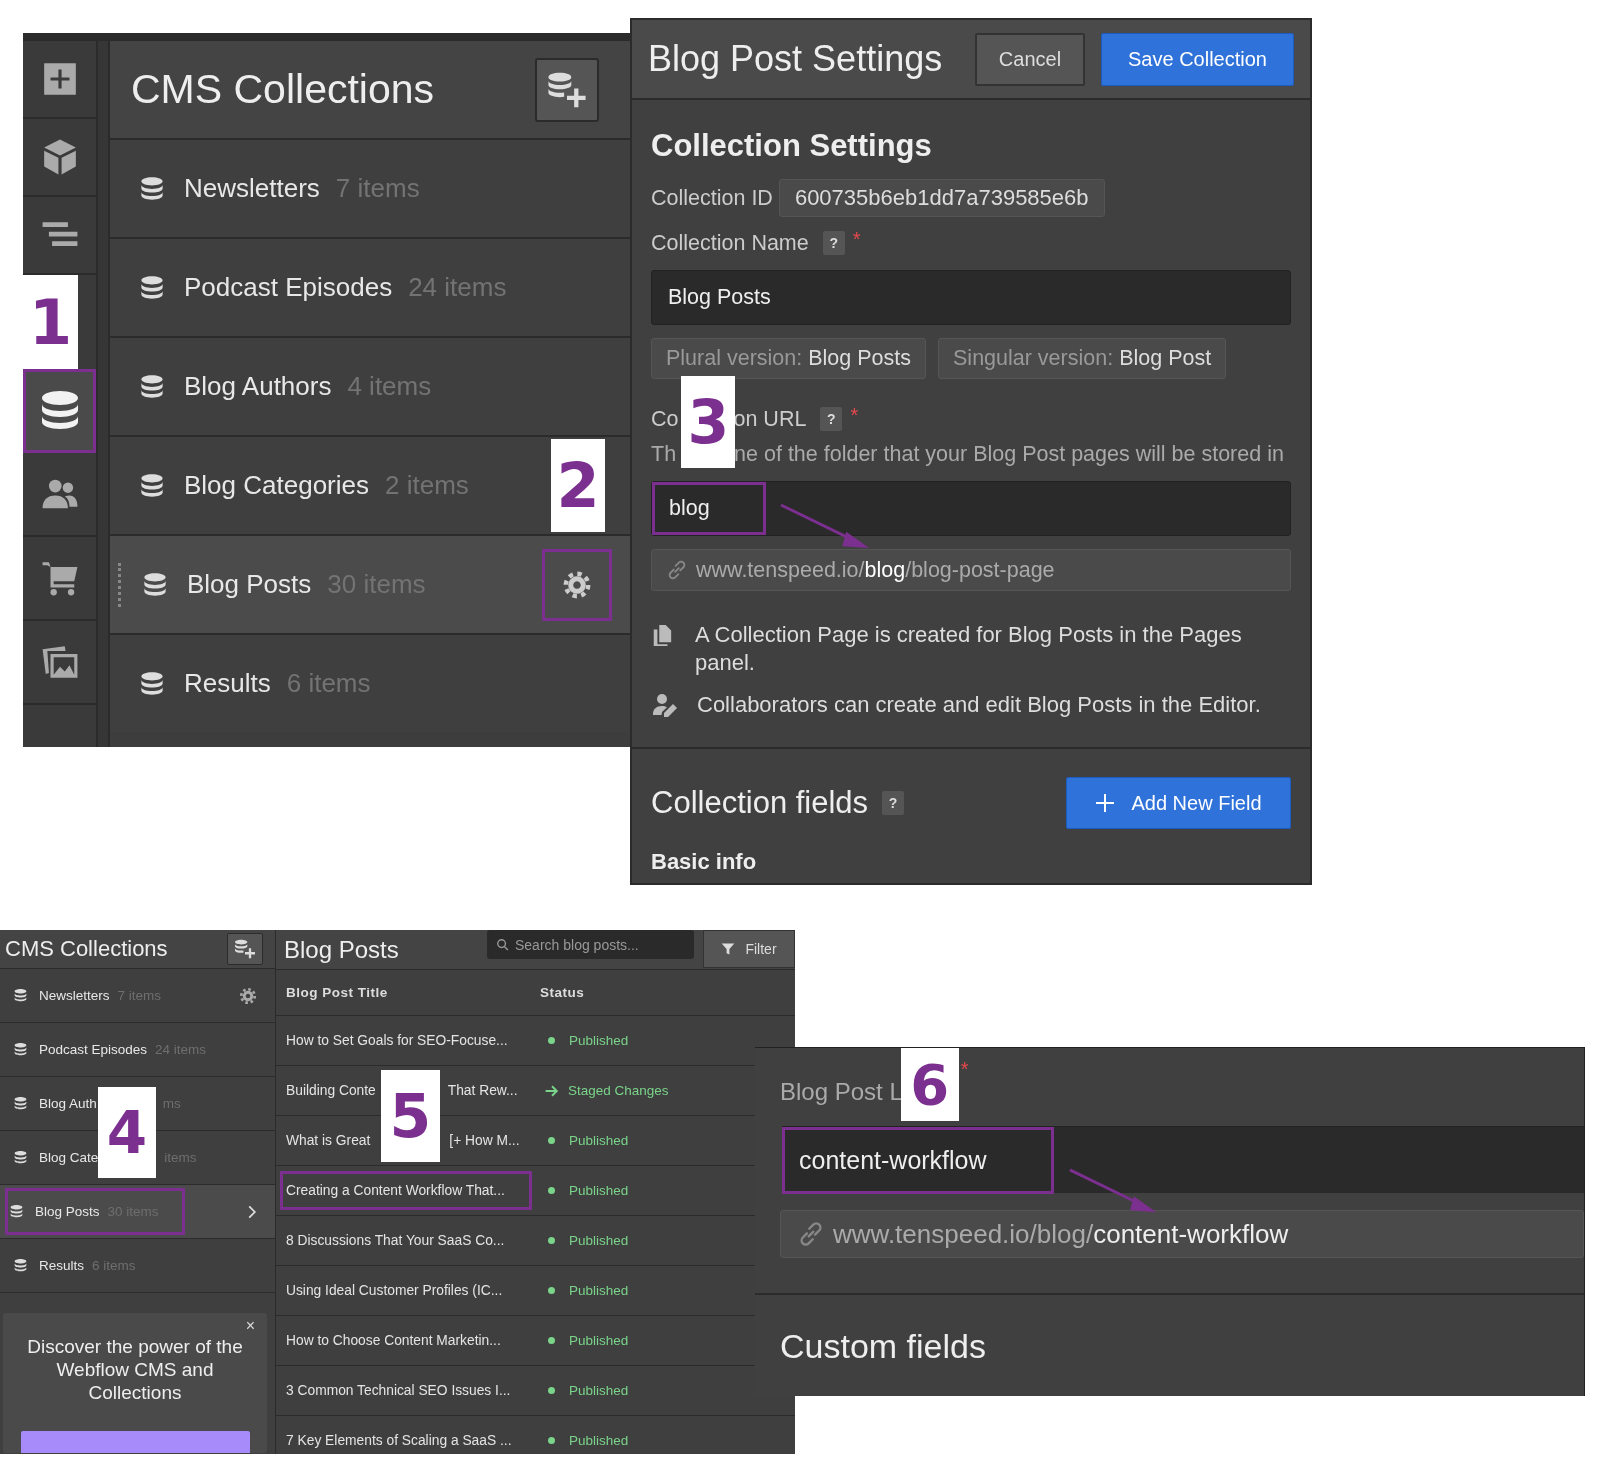  Describe the element at coordinates (941, 198) in the screenshot. I see `collection-id: 600735b6eb1dd7a739585e6b` at that location.